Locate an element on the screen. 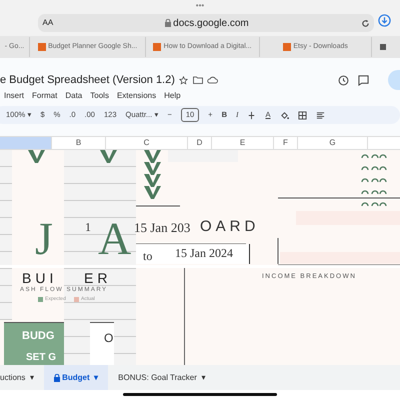  column-header: E is located at coordinates (243, 143).